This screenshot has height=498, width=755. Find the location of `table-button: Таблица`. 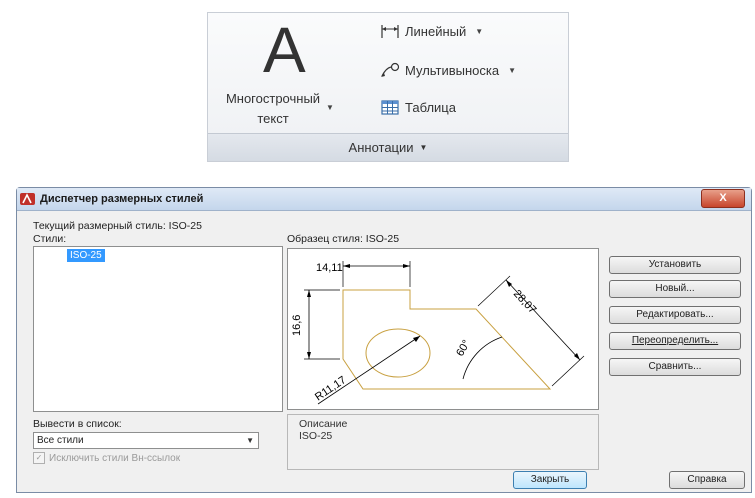

table-button: Таблица is located at coordinates (418, 107).